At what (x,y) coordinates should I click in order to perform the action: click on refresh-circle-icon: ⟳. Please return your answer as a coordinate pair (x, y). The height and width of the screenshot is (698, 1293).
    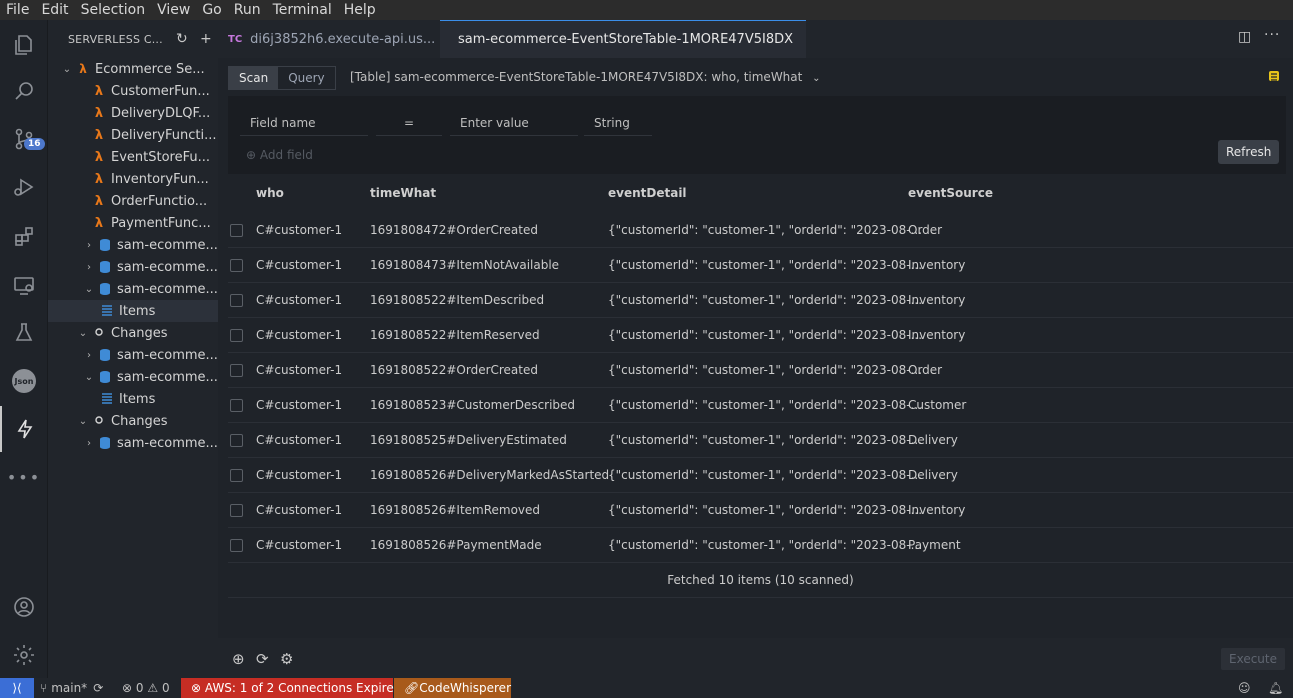
    Looking at the image, I should click on (262, 659).